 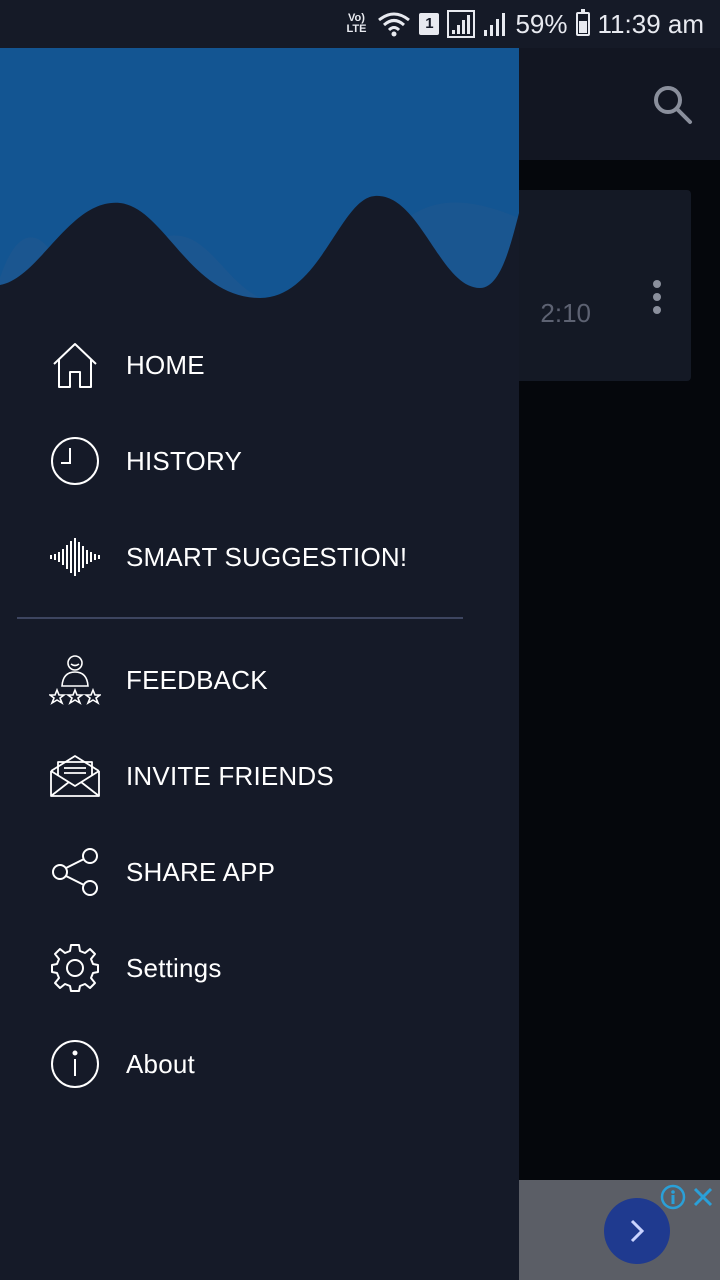 What do you see at coordinates (160, 1063) in the screenshot?
I see `menu-label-about: About` at bounding box center [160, 1063].